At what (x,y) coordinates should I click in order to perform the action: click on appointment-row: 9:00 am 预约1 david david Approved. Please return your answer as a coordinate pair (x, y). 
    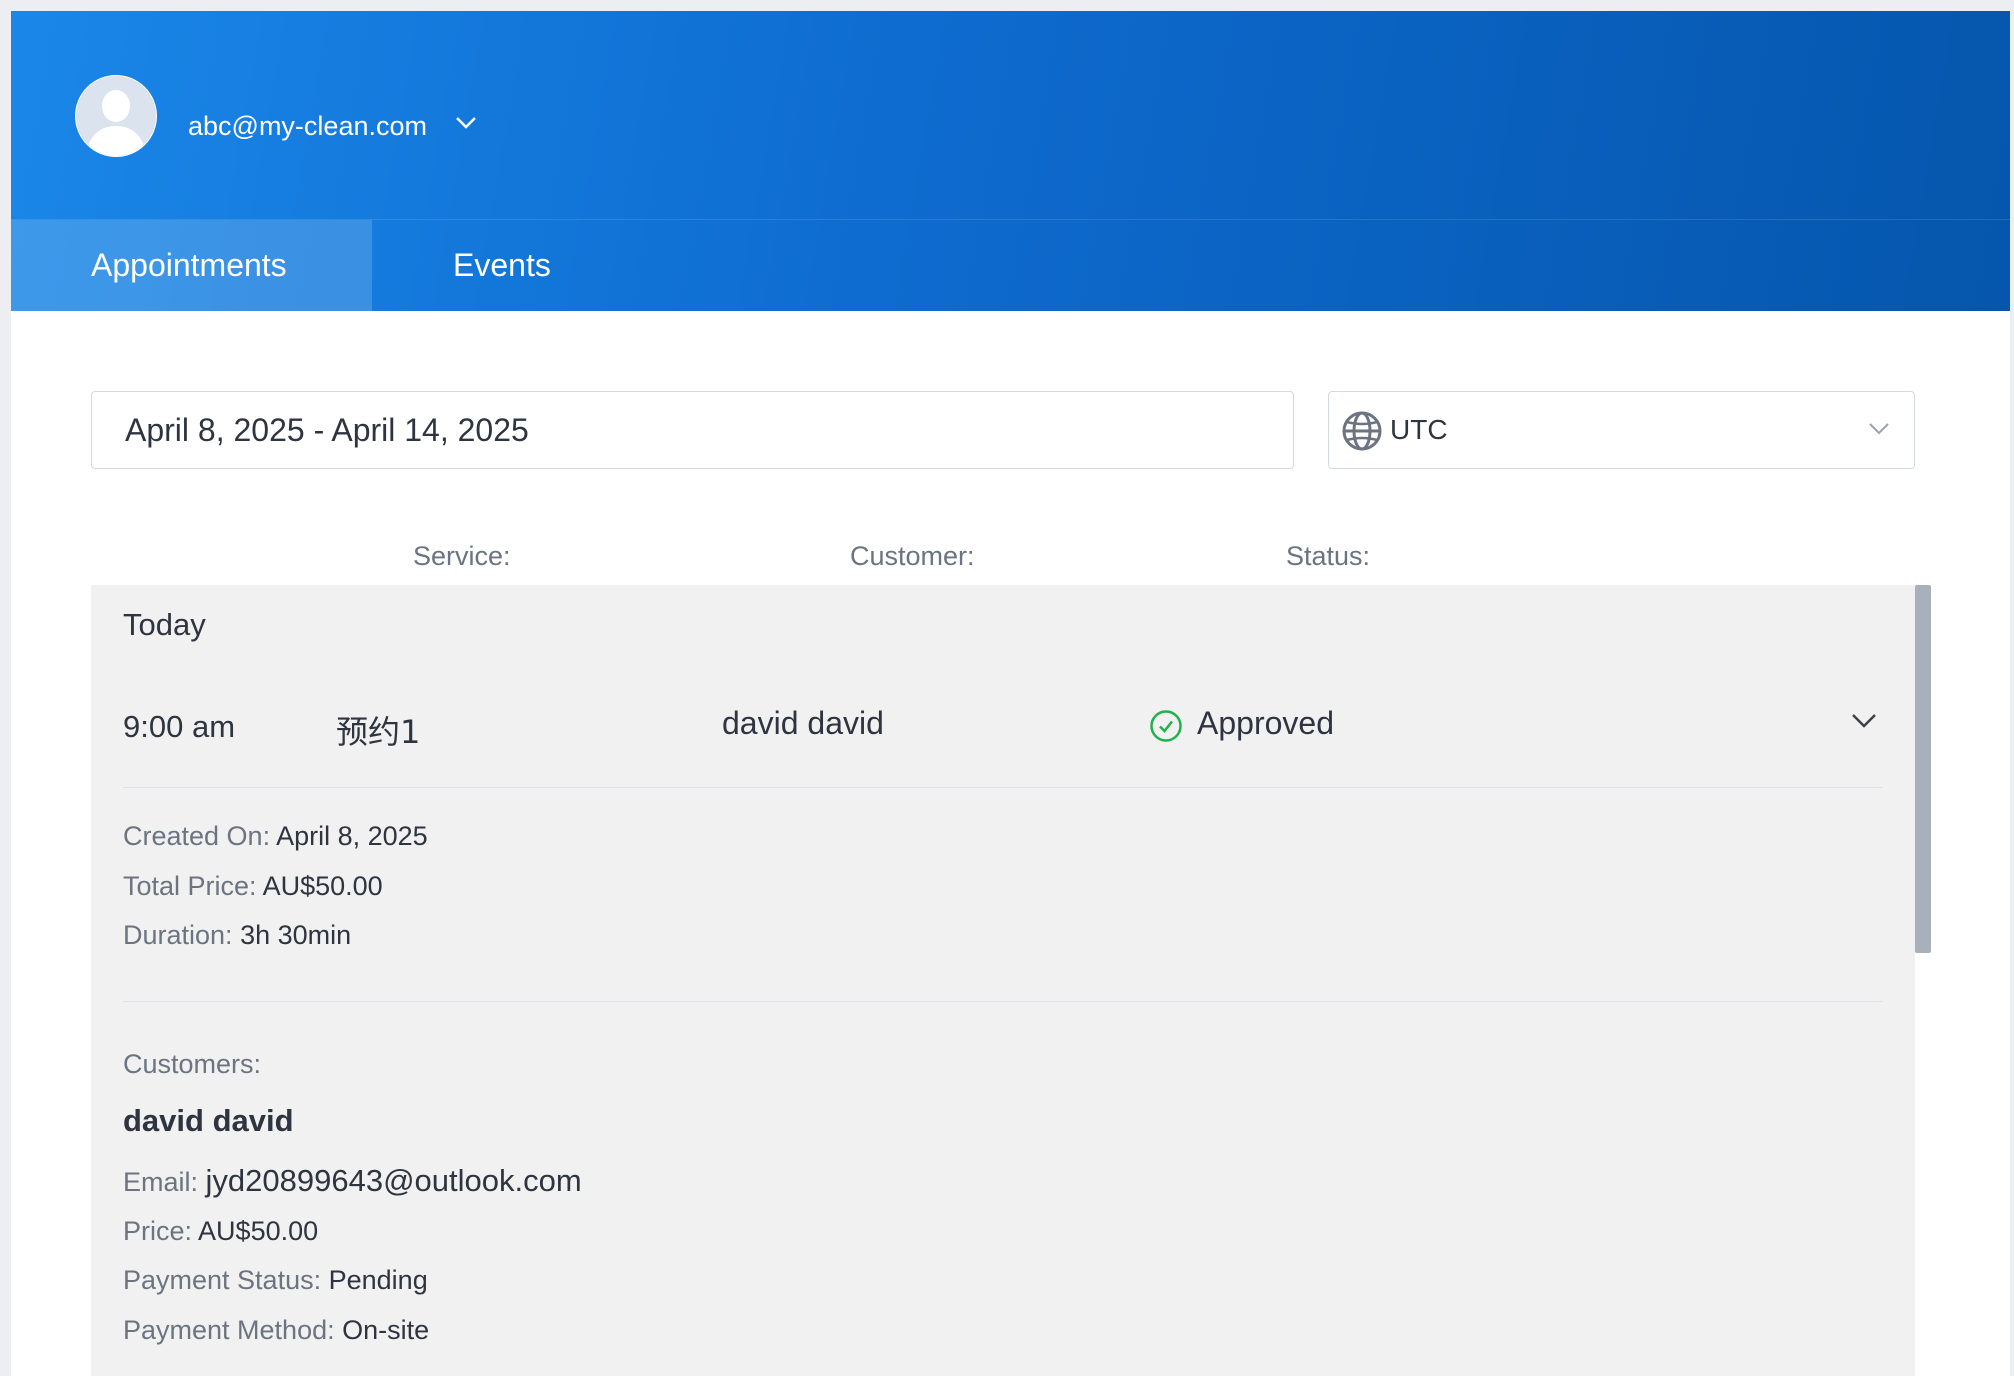
    Looking at the image, I should click on (1003, 726).